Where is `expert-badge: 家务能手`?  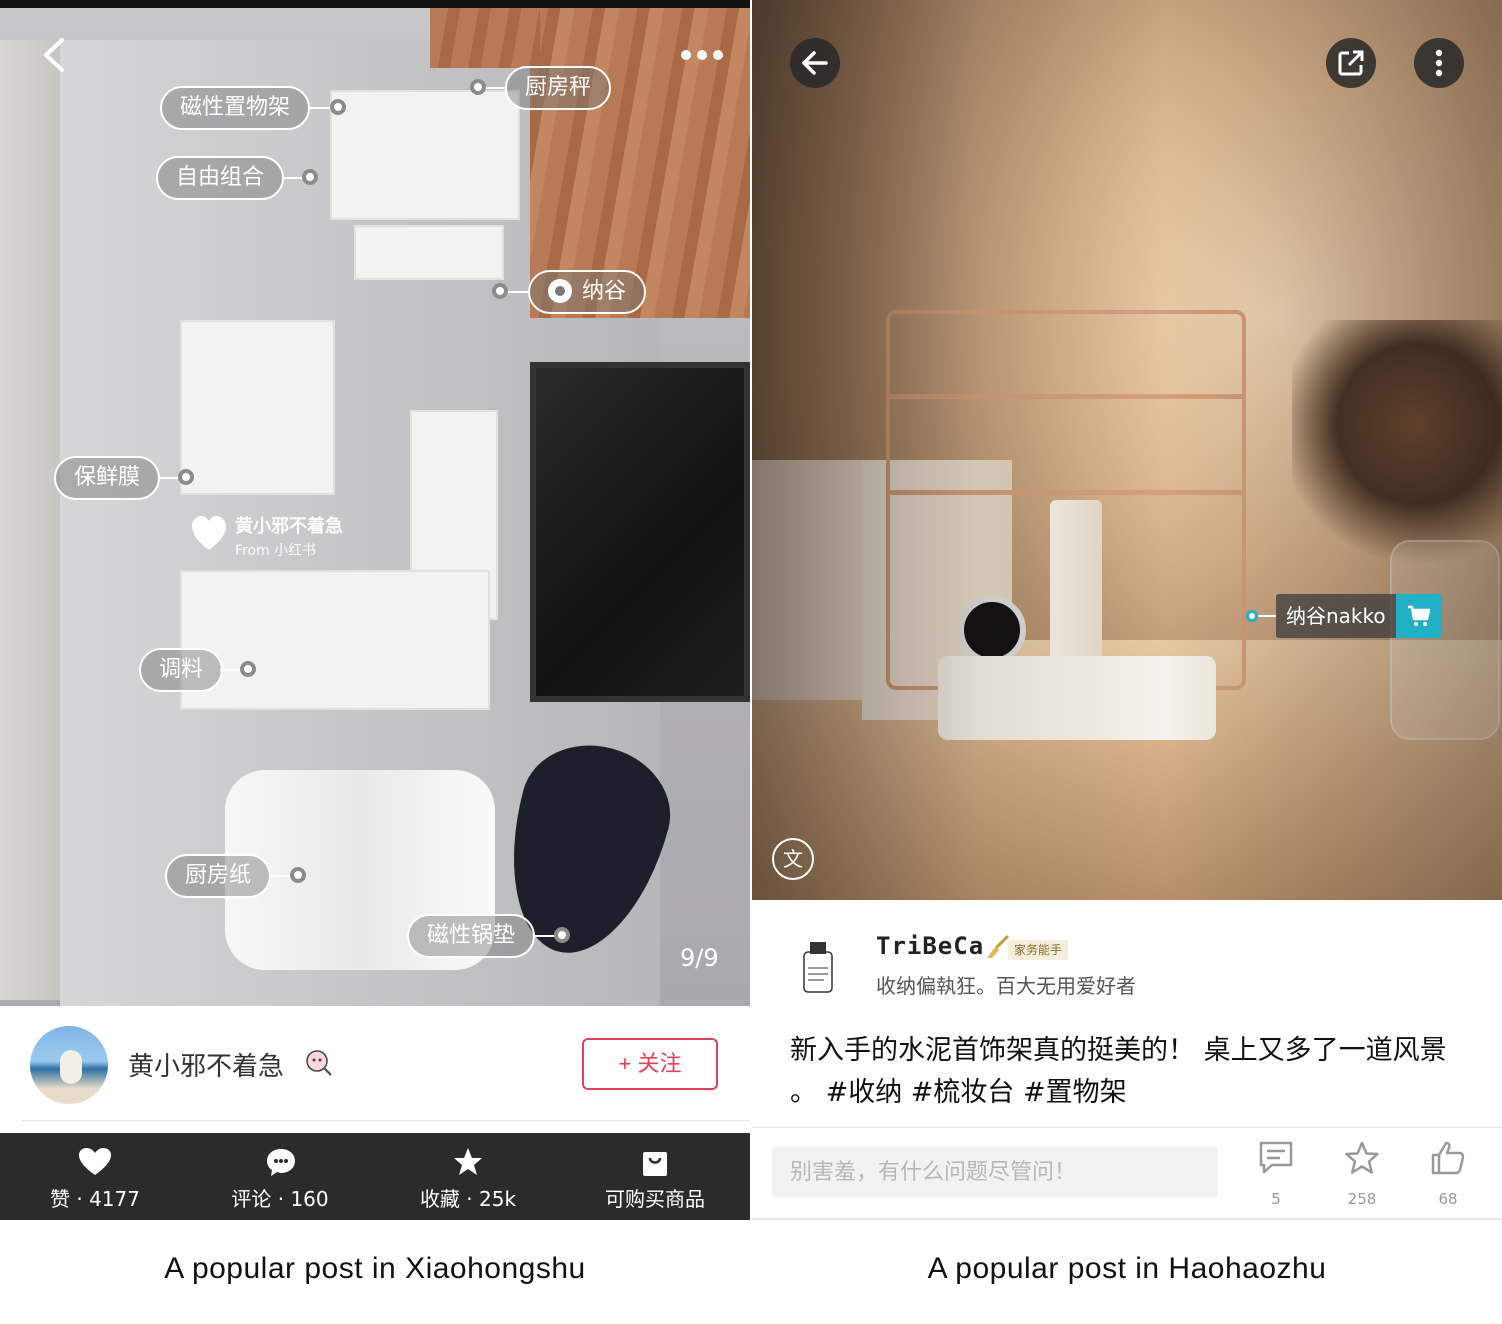
expert-badge: 家务能手 is located at coordinates (1038, 950).